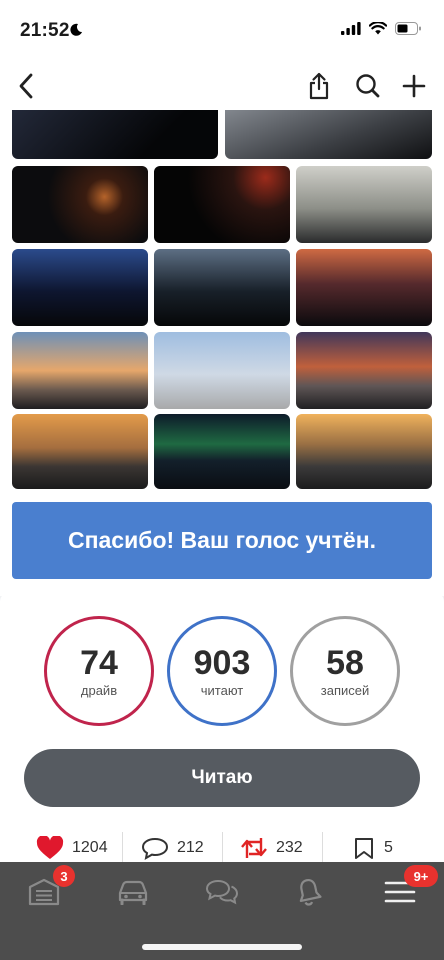 This screenshot has height=960, width=444. I want to click on navigation-bar, so click(222, 86).